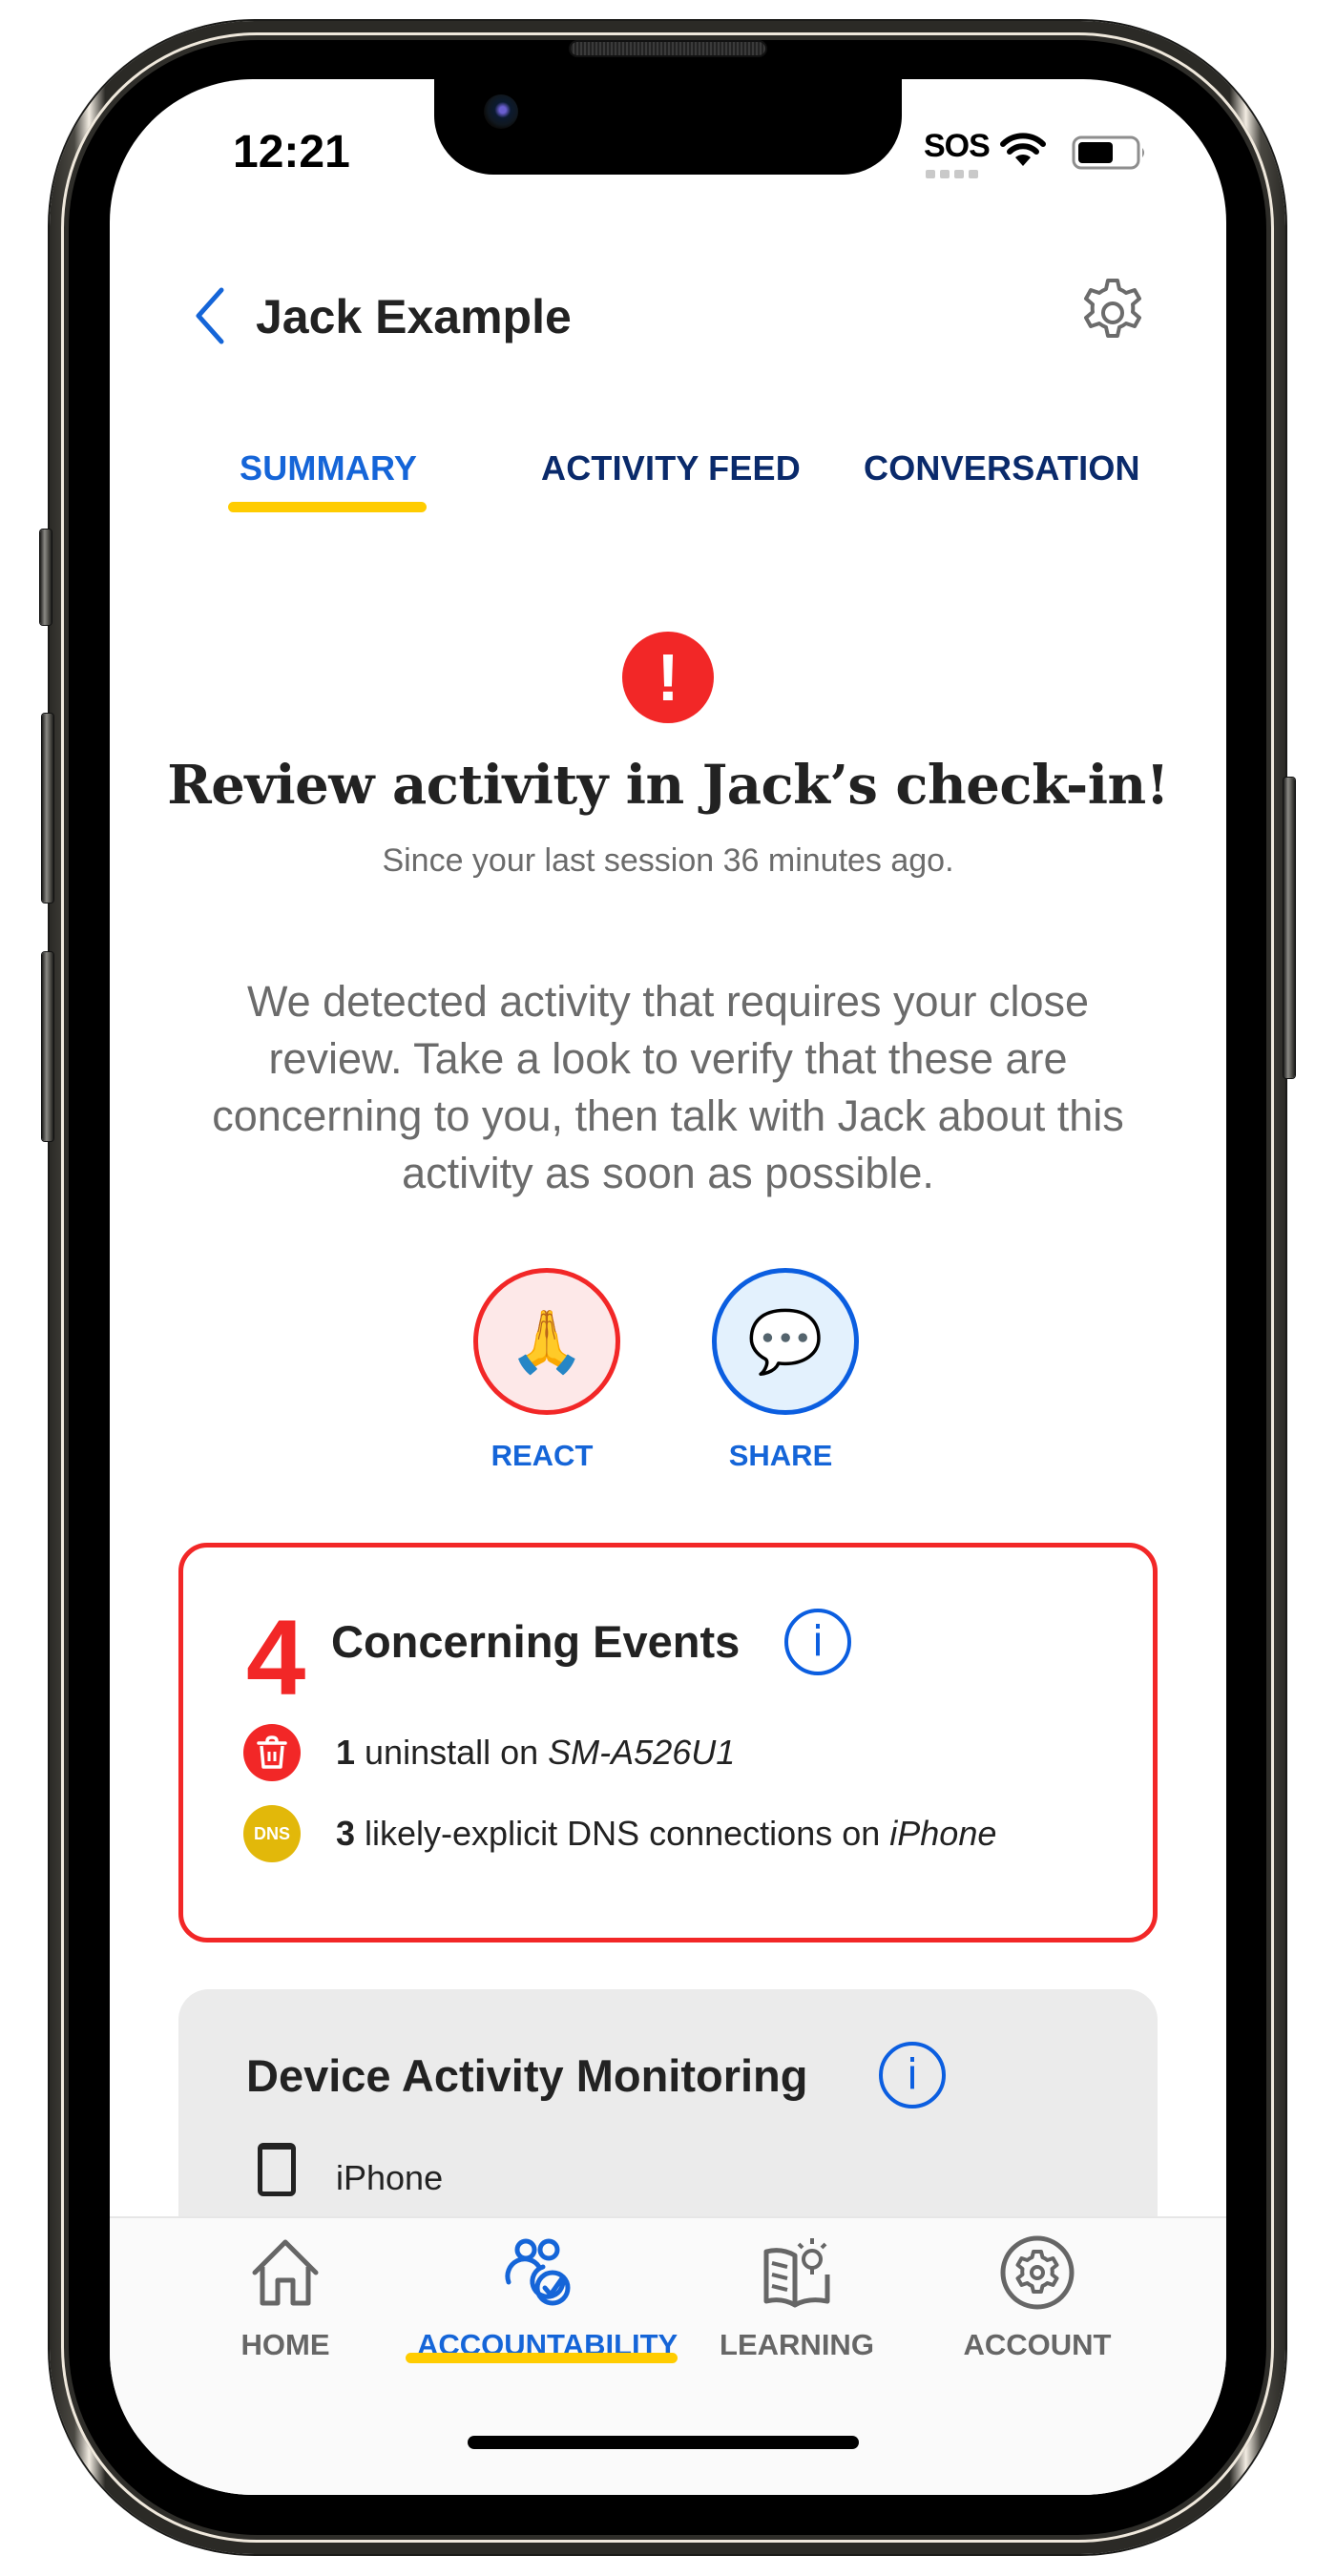 This screenshot has width=1336, height=2576. I want to click on concerning-events-count: 4, so click(276, 1657).